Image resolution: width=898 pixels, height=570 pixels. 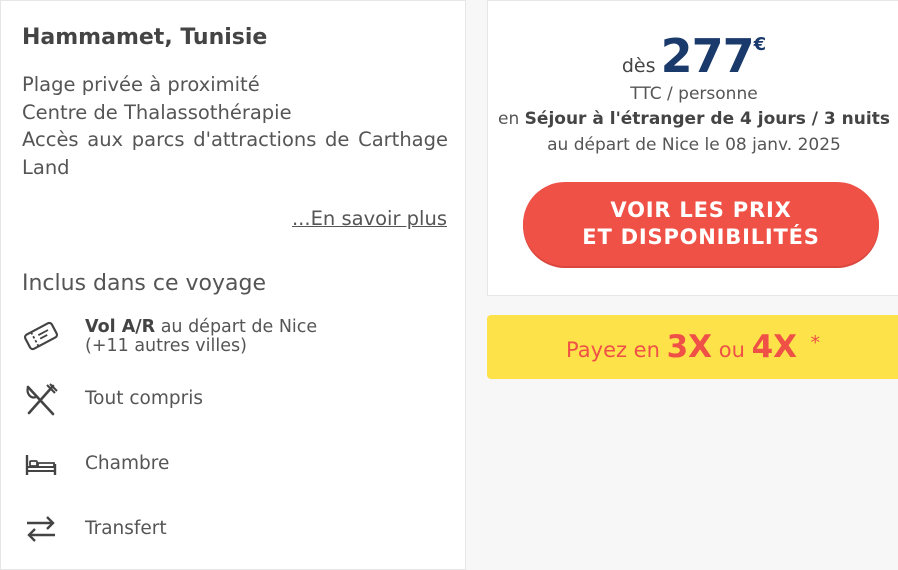 What do you see at coordinates (701, 210) in the screenshot?
I see `cta-line1: VOIR LES PRIX` at bounding box center [701, 210].